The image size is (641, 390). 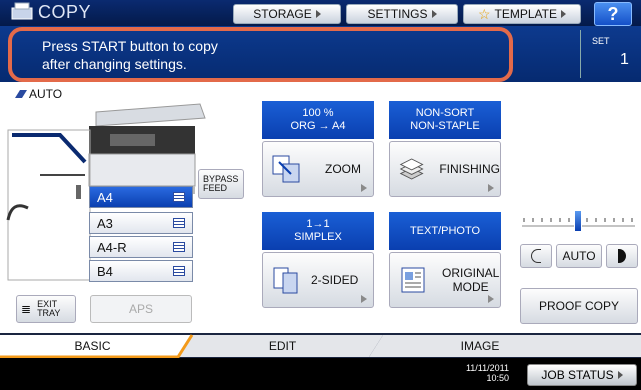 I want to click on darker-button, so click(x=622, y=256).